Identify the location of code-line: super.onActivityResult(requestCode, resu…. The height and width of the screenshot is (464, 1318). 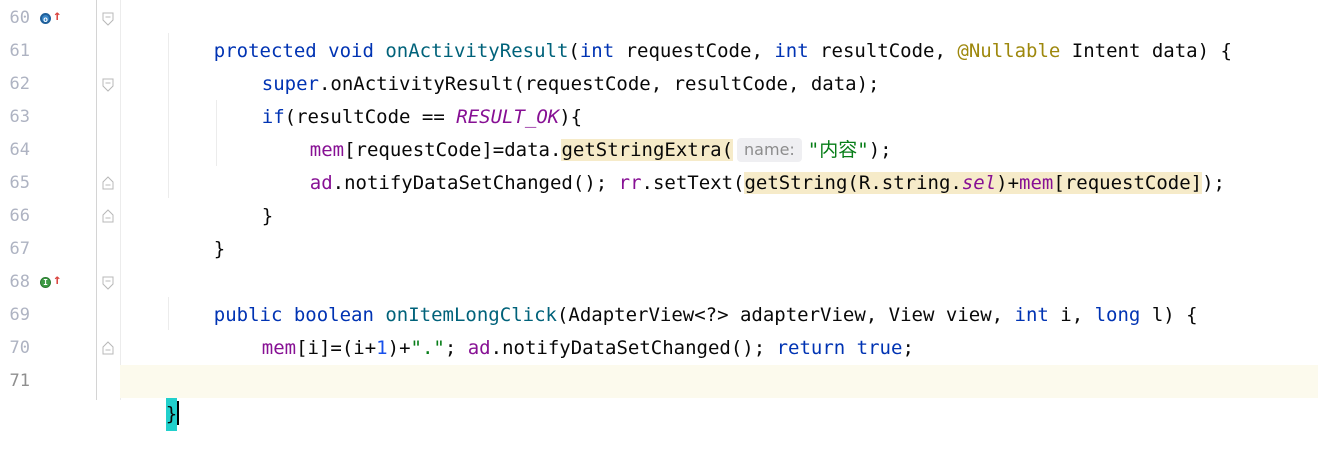
(719, 65).